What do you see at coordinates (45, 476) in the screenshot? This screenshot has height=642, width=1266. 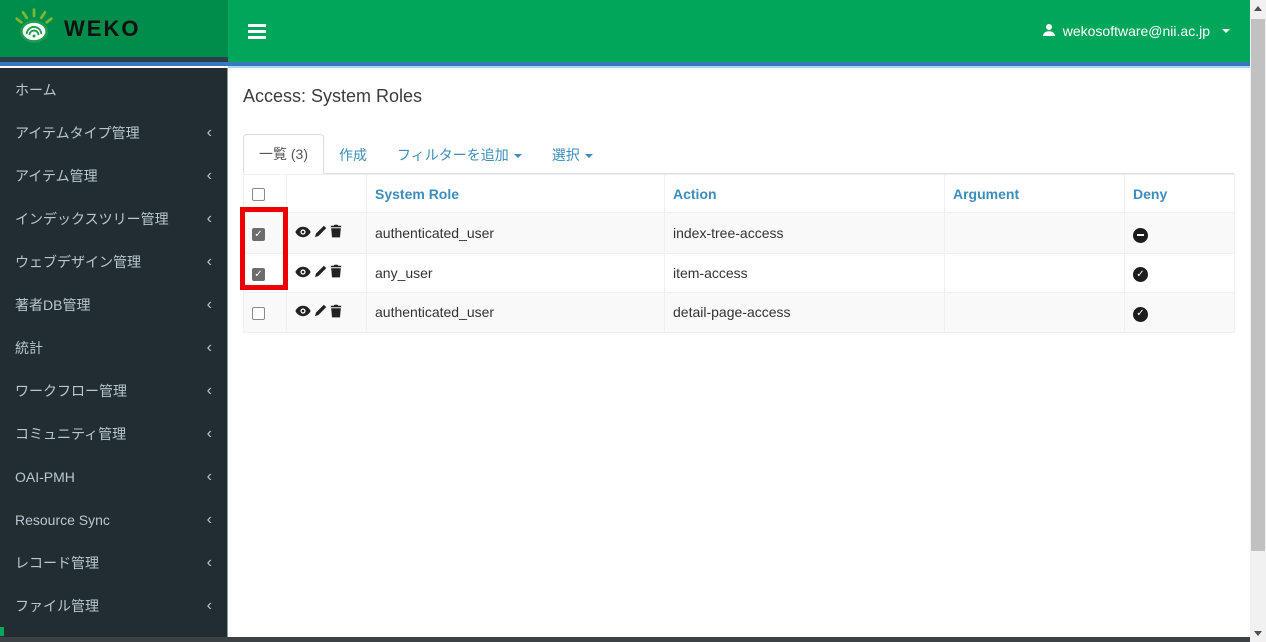 I see `sidebar-item-label: OAI-PMH` at bounding box center [45, 476].